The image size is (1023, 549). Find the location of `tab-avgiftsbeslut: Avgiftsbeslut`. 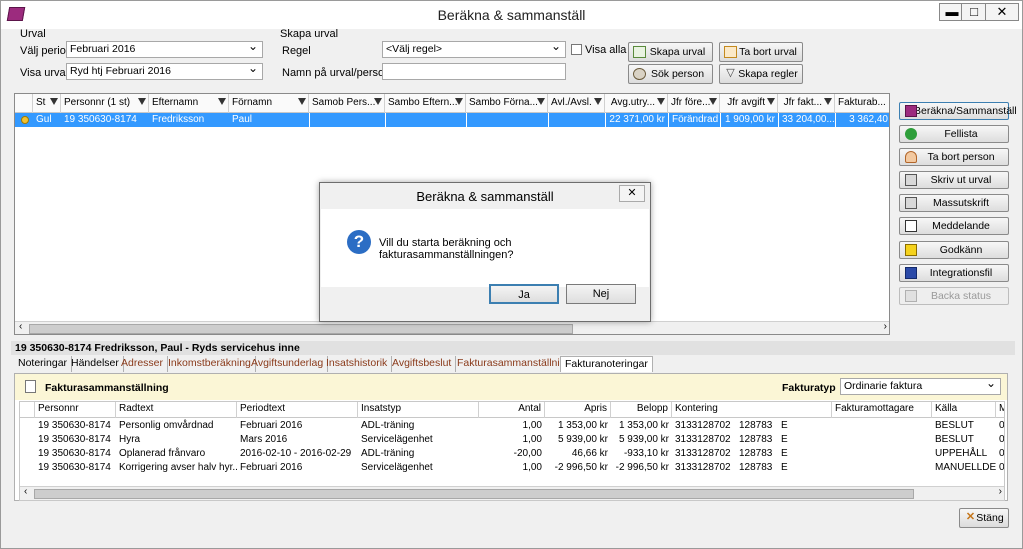

tab-avgiftsbeslut: Avgiftsbeslut is located at coordinates (422, 364).